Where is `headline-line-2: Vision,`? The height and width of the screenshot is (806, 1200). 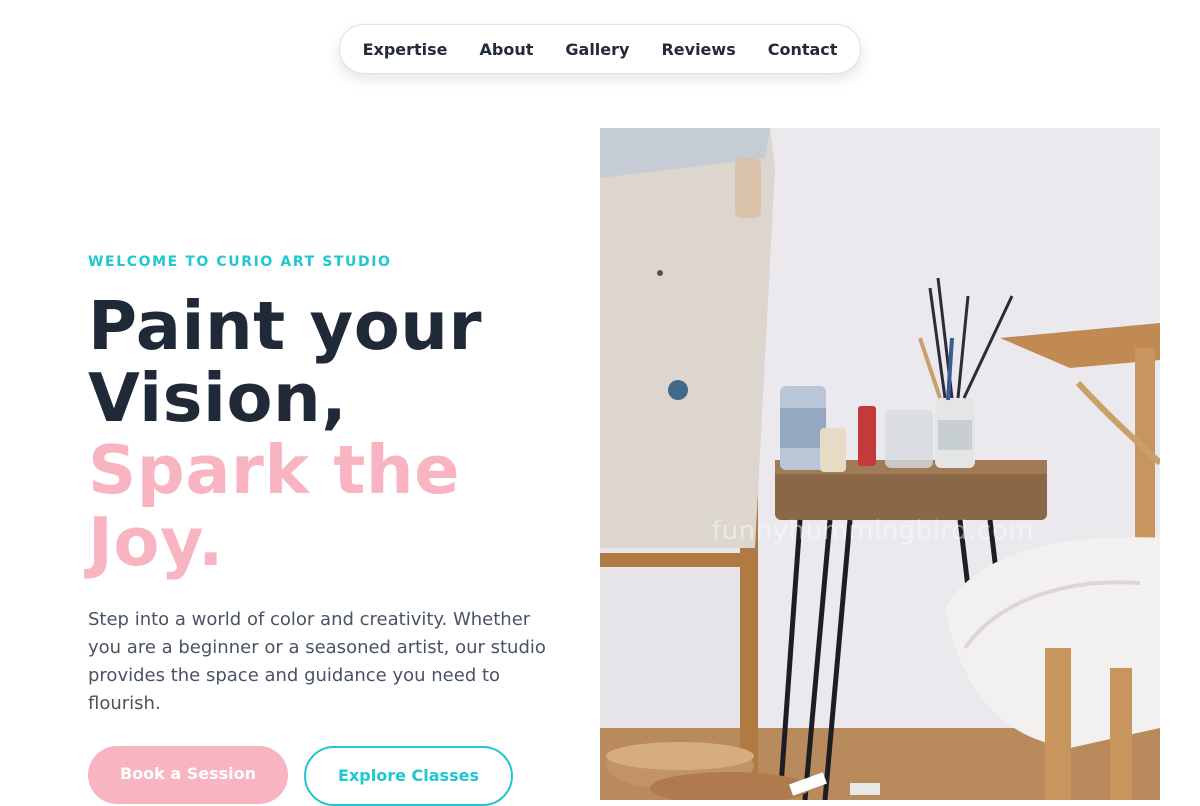 headline-line-2: Vision, is located at coordinates (218, 398).